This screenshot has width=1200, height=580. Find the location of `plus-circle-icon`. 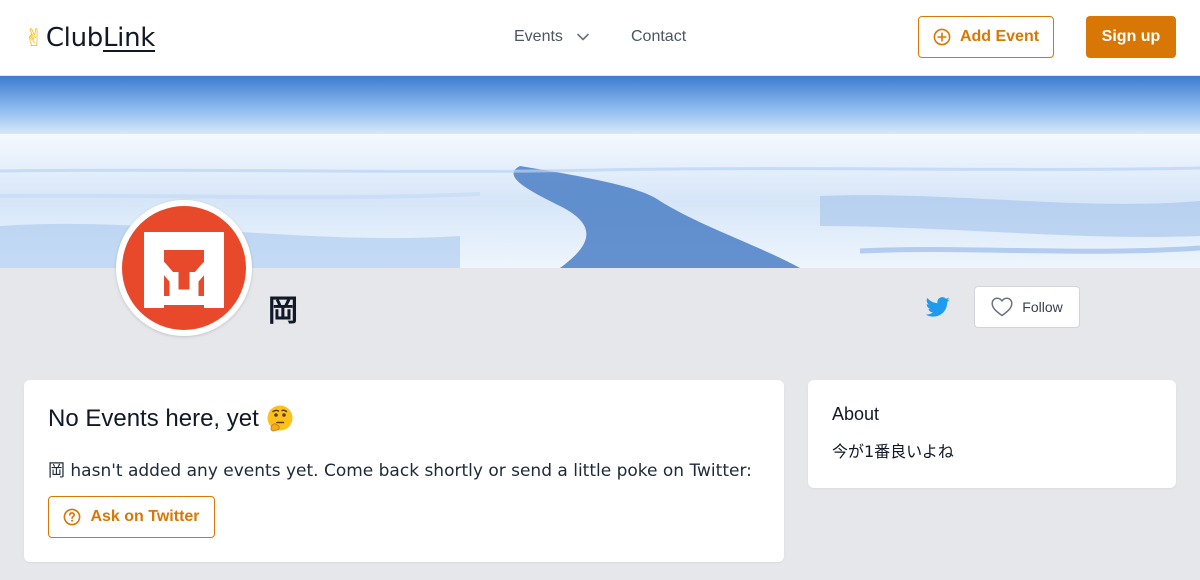

plus-circle-icon is located at coordinates (942, 37).